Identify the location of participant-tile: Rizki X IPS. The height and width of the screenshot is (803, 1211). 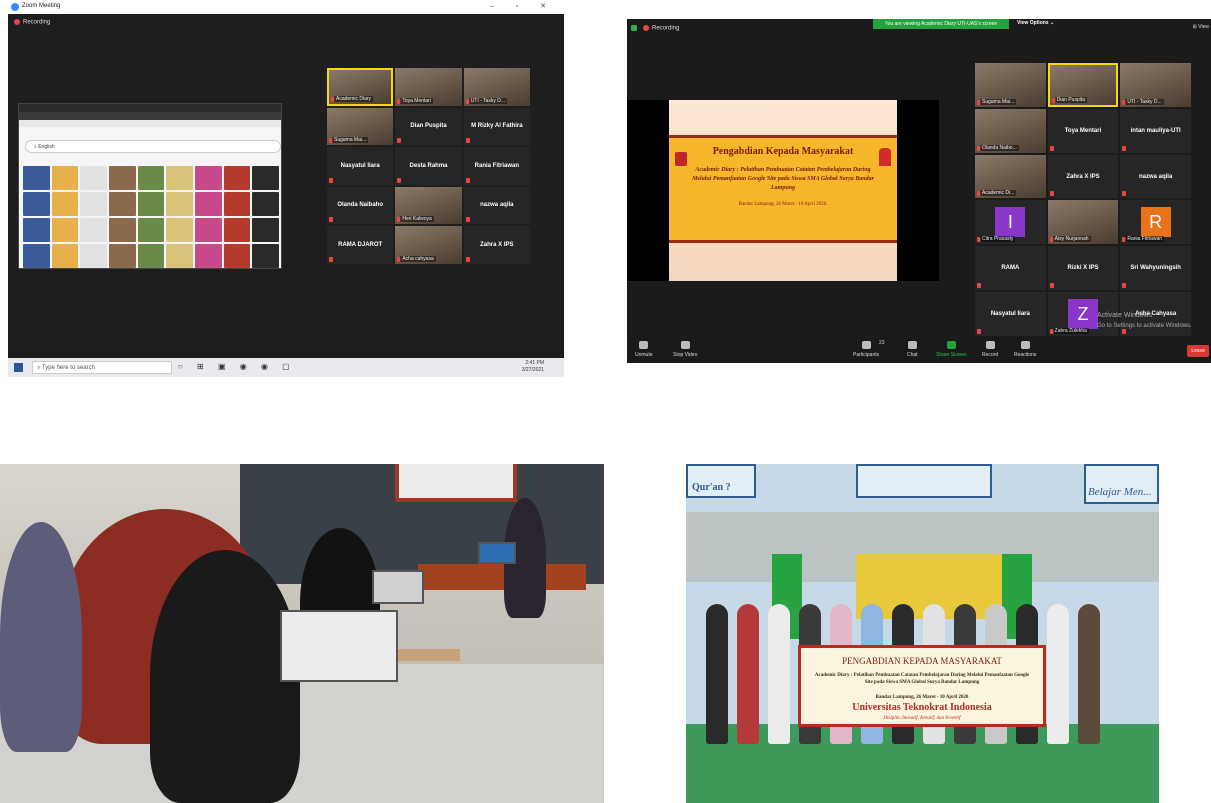
(1083, 268).